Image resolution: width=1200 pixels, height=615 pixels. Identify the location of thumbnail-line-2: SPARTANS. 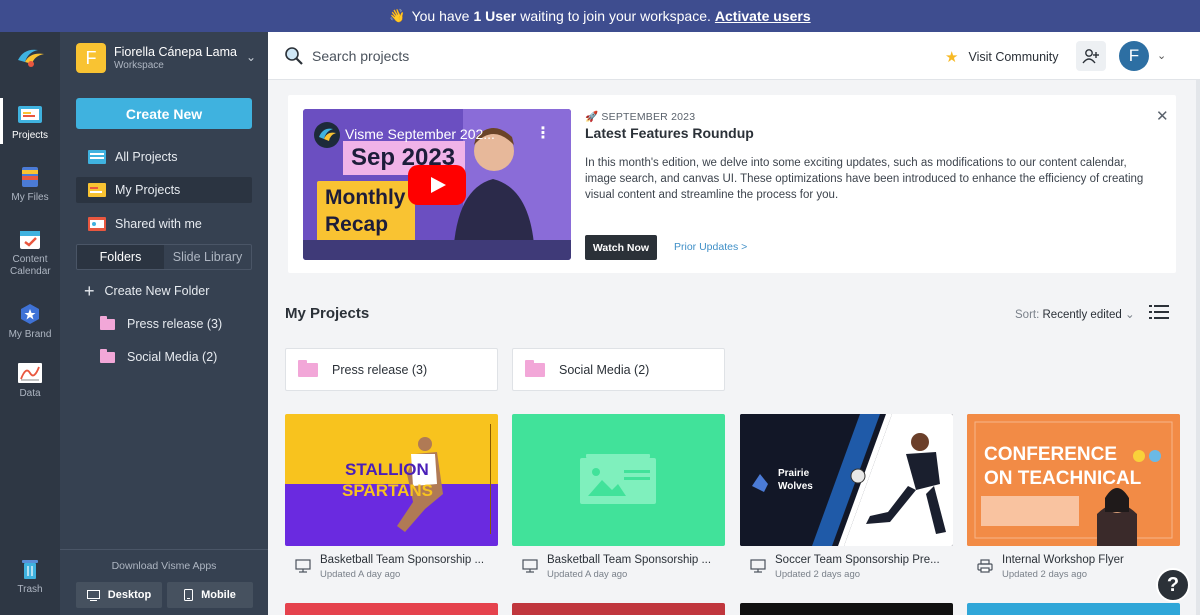
(387, 490).